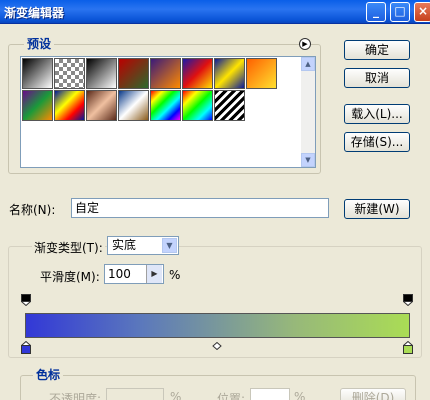 This screenshot has height=400, width=430. Describe the element at coordinates (261, 73) in the screenshot. I see `preset-swatch-orange-yellow` at that location.